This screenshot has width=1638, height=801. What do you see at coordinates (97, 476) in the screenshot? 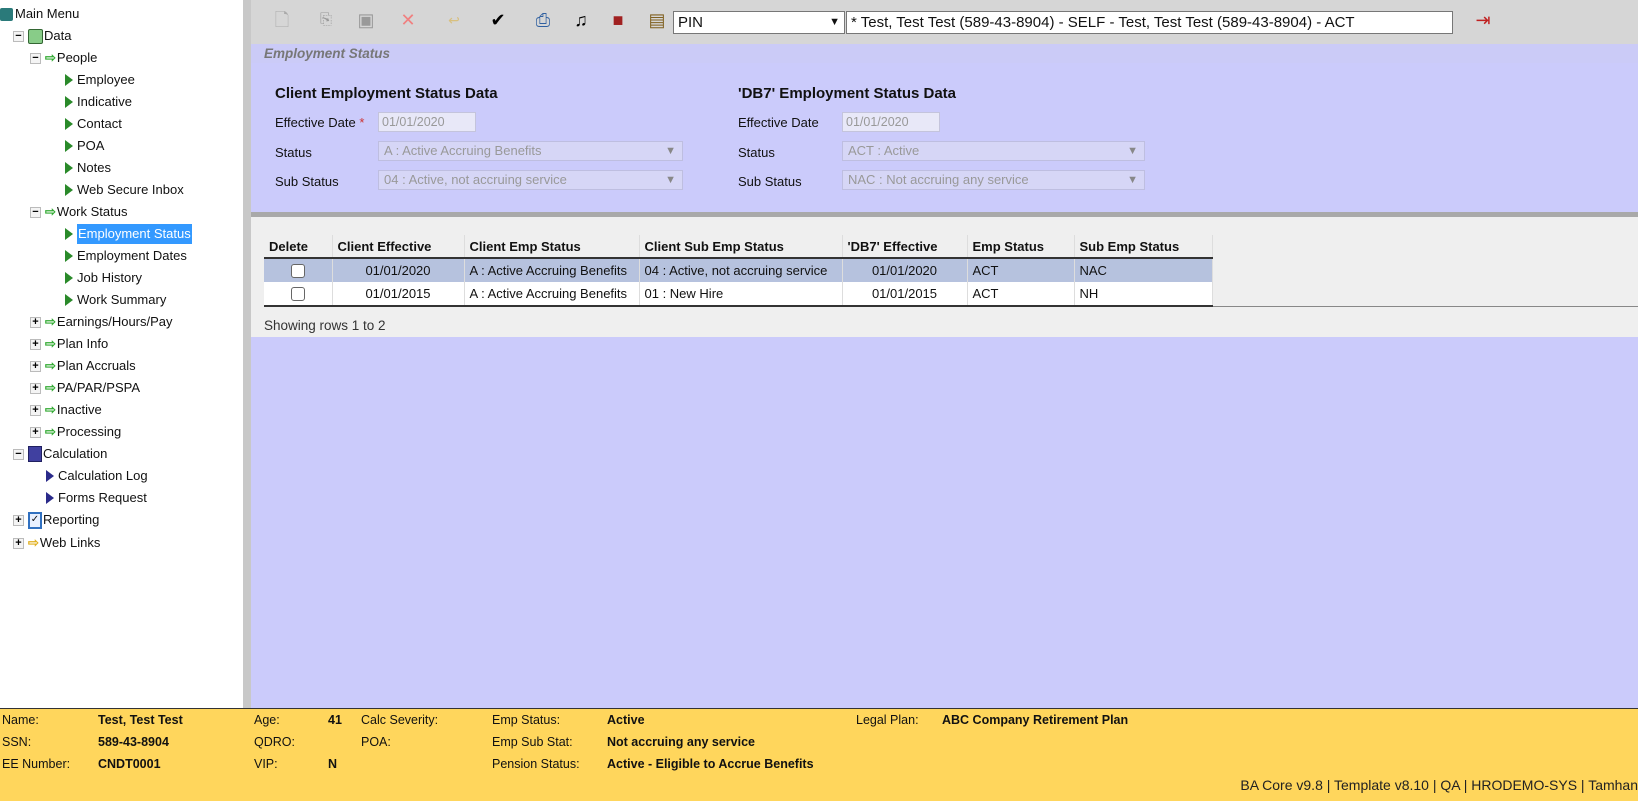
I see `tree-item-calculation-log: Calculation Log` at bounding box center [97, 476].